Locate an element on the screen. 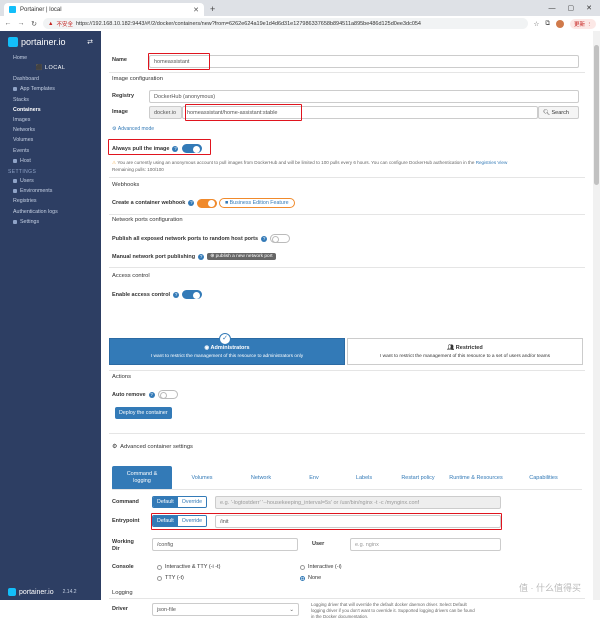 This screenshot has width=600, height=620. sidebar-item-users: Users is located at coordinates (50, 181).